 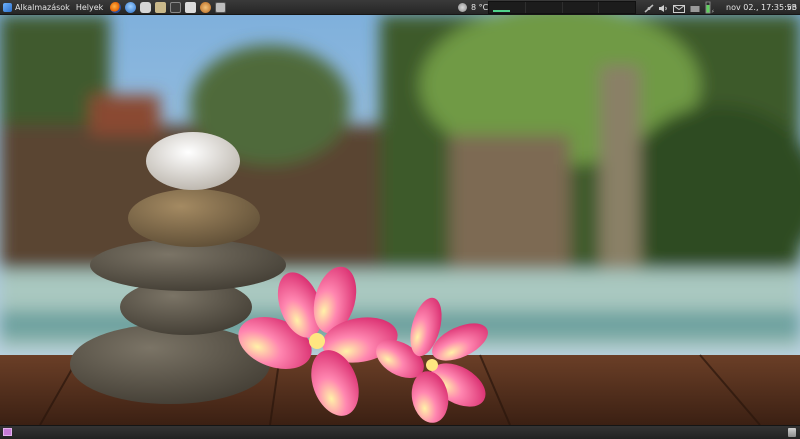 I want to click on network-graph, so click(x=581, y=7).